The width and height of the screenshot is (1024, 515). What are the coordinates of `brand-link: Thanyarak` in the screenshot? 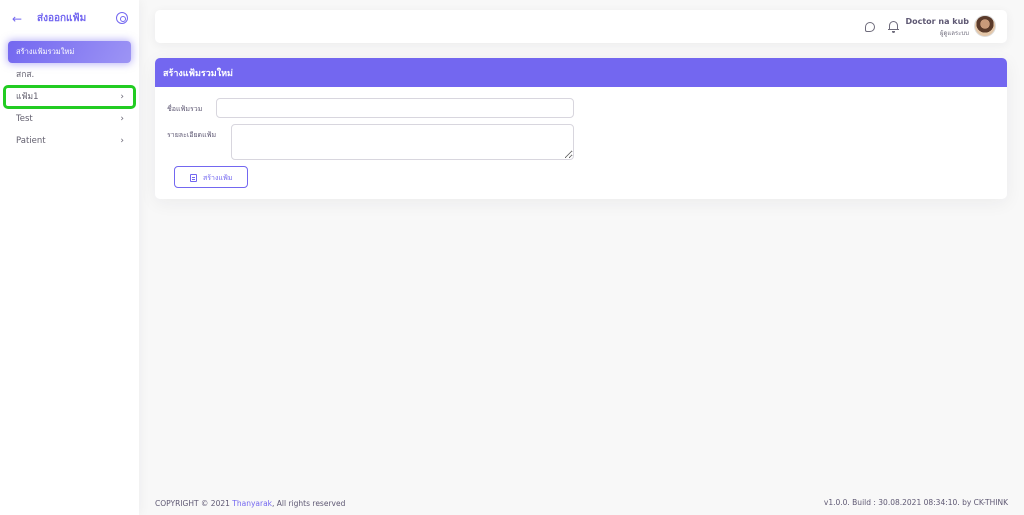 It's located at (252, 503).